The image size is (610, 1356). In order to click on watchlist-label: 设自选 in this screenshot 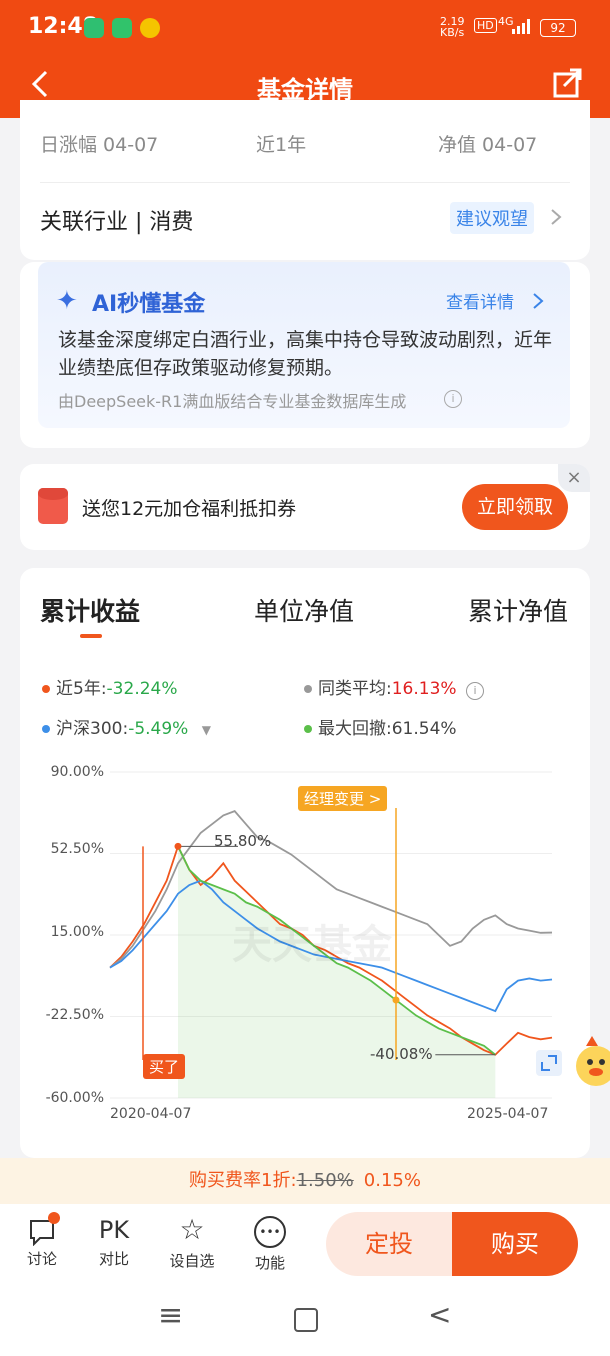, I will do `click(192, 1261)`.